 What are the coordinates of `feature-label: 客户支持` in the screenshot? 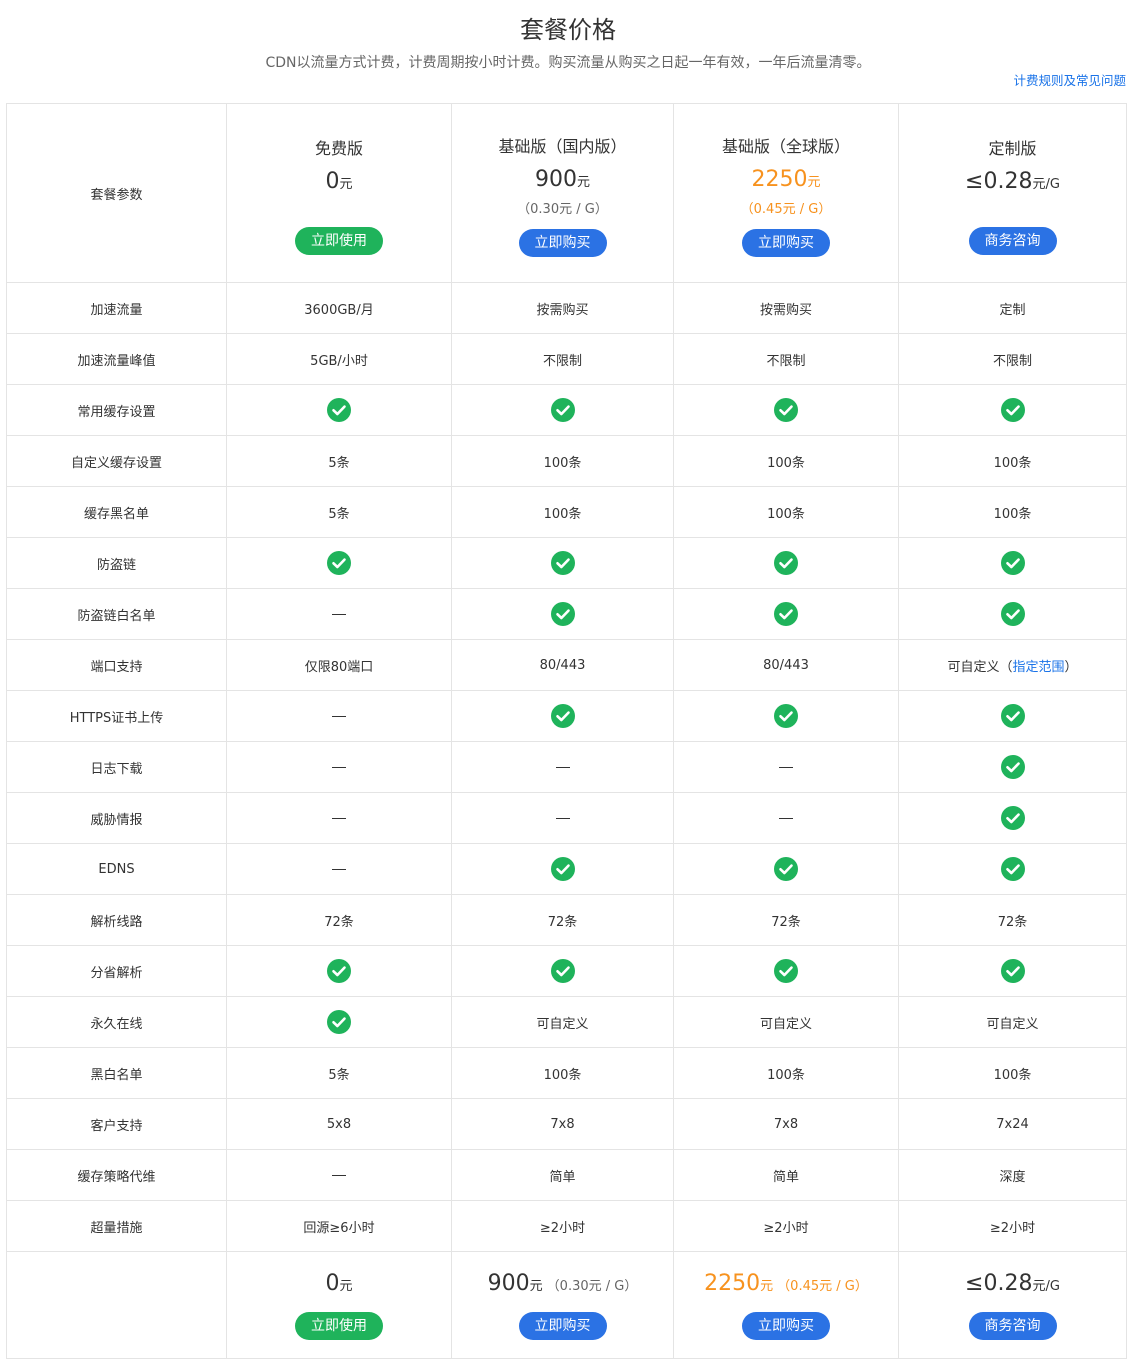 It's located at (116, 1124).